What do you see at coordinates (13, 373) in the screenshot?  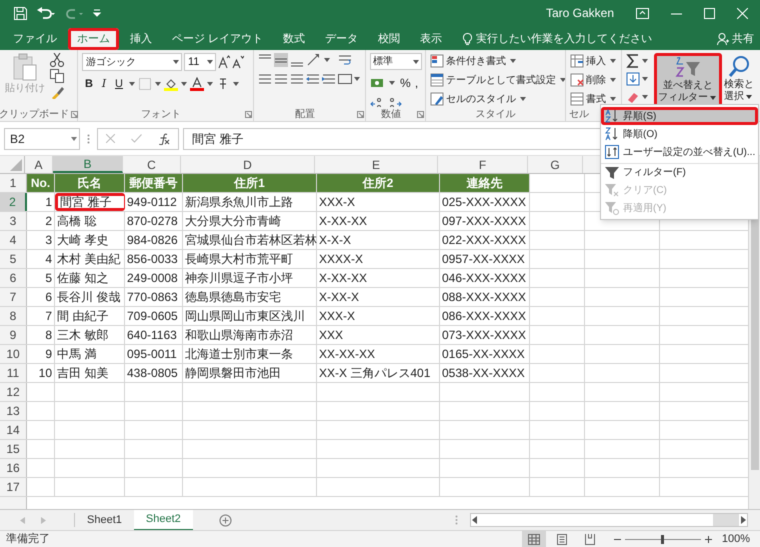 I see `row-header: 11` at bounding box center [13, 373].